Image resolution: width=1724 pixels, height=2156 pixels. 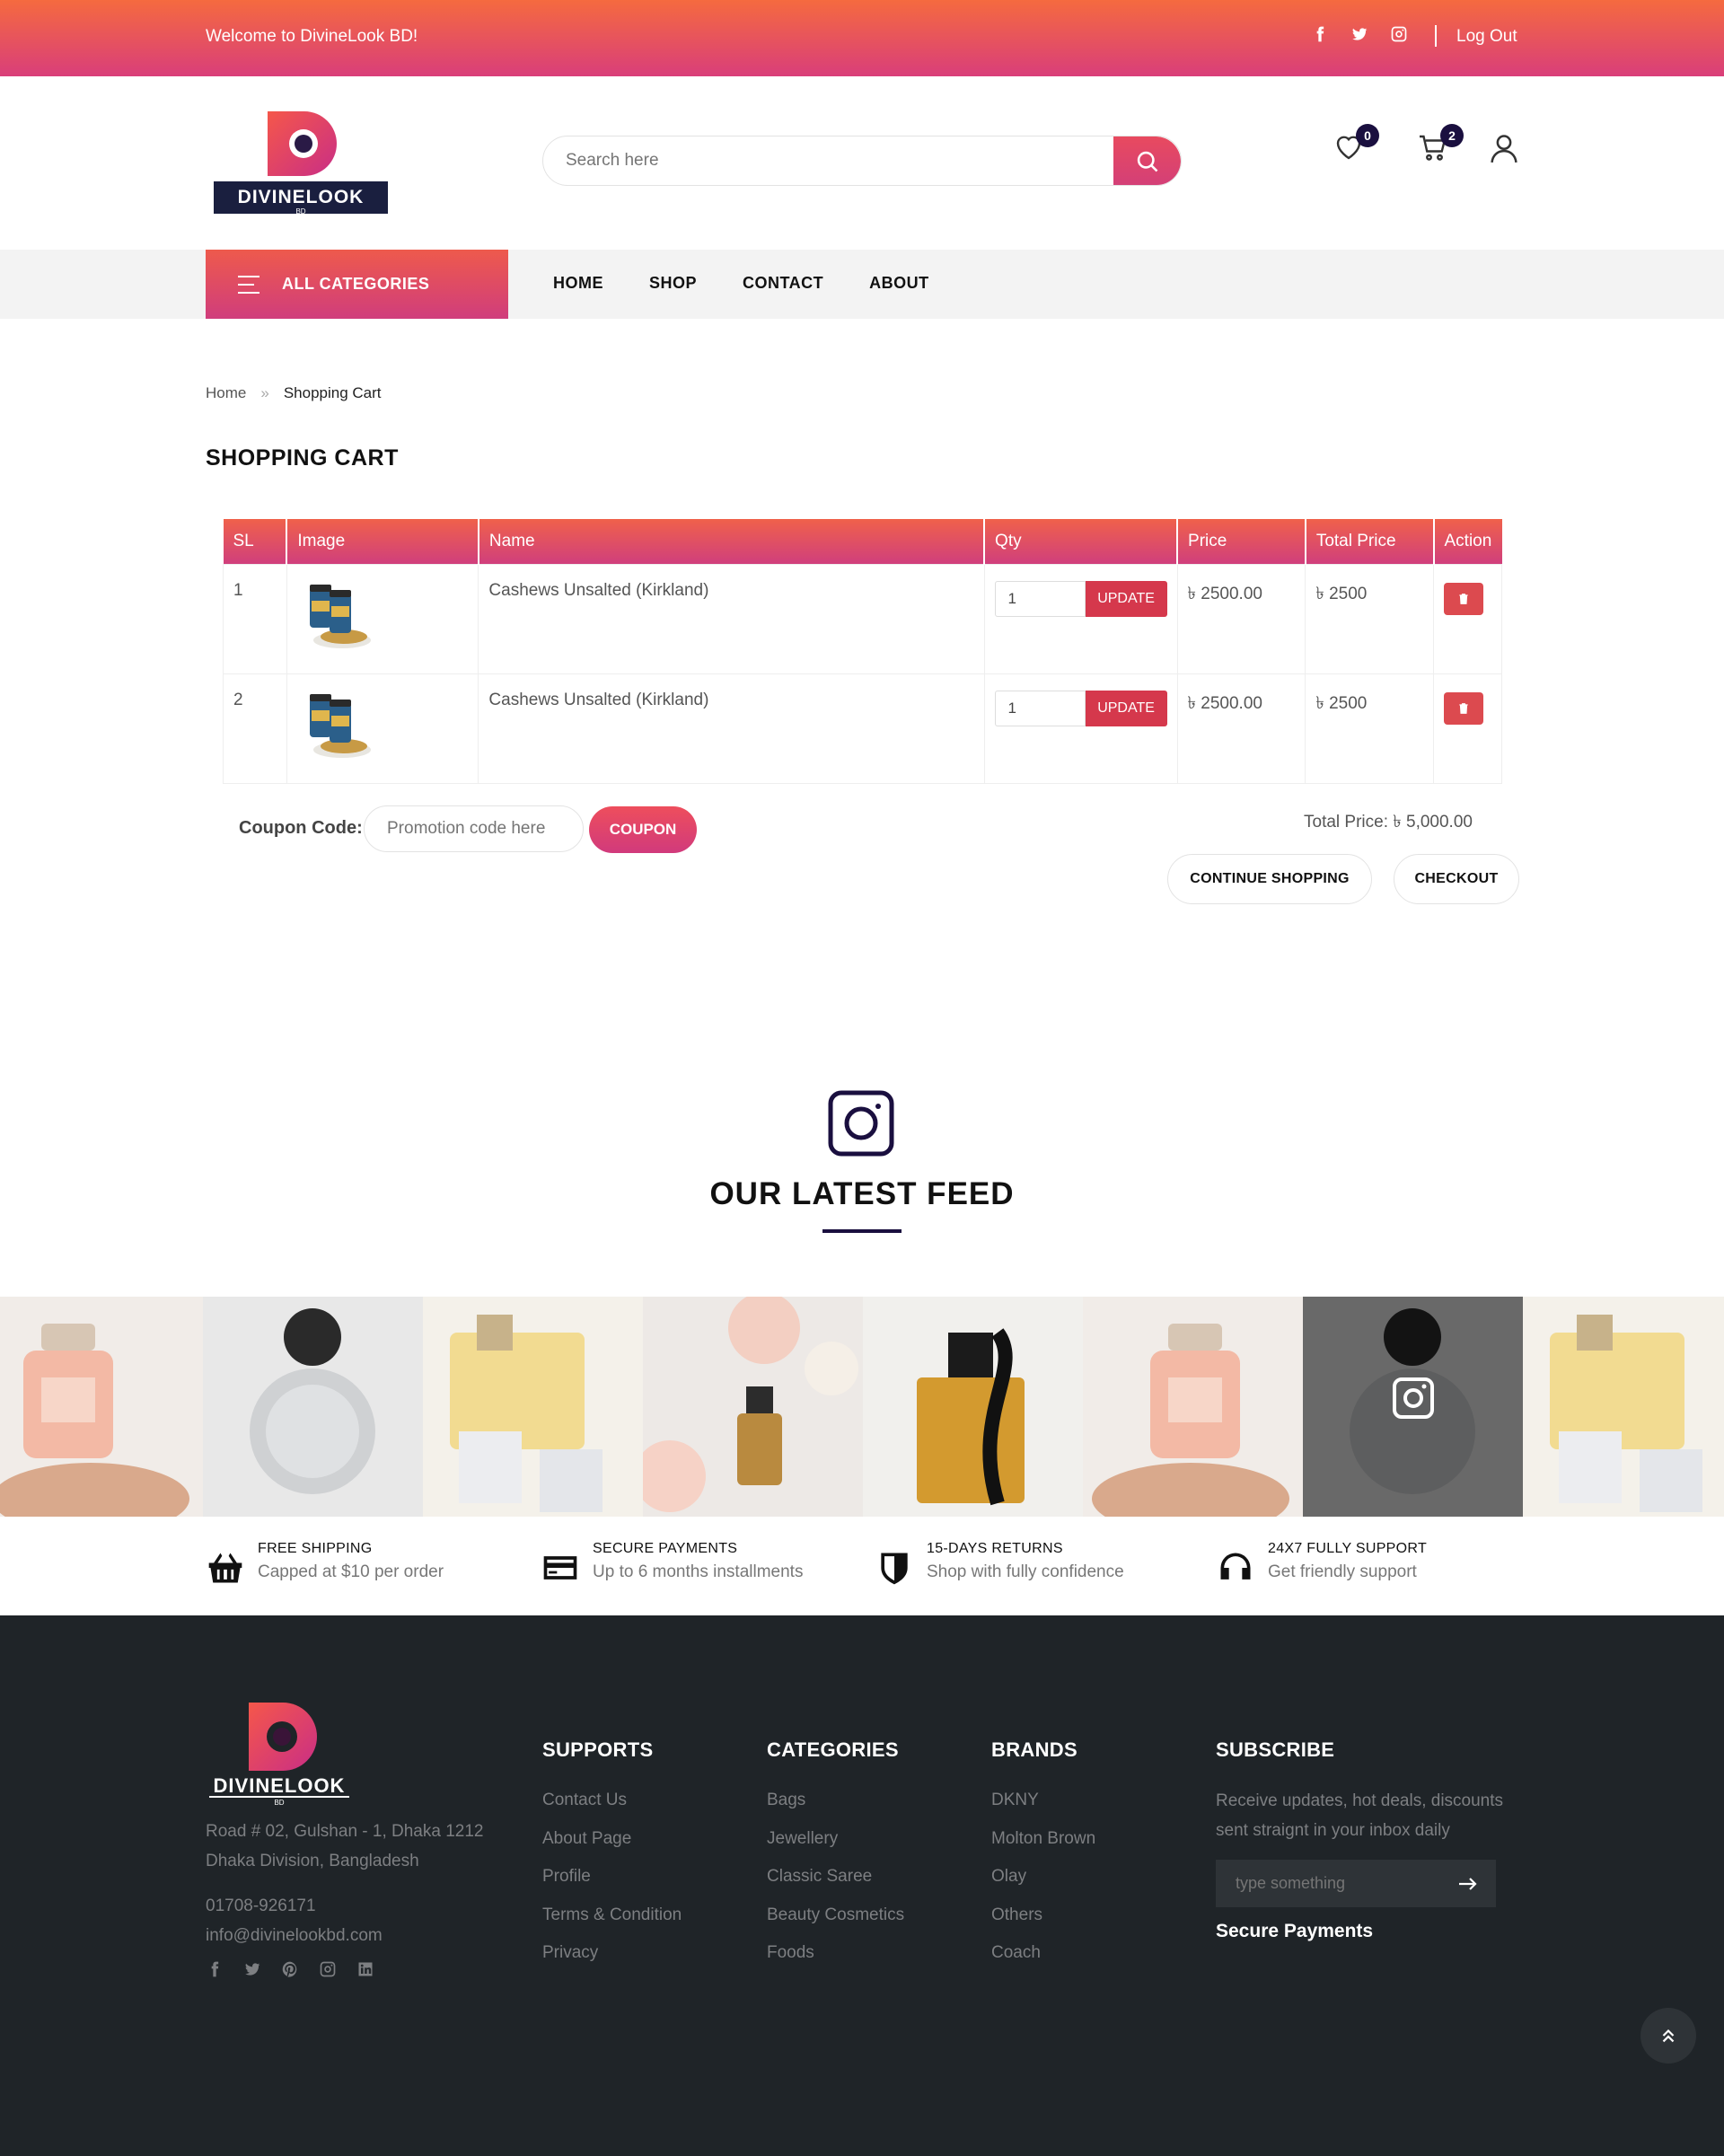 What do you see at coordinates (817, 161) in the screenshot?
I see `search-input` at bounding box center [817, 161].